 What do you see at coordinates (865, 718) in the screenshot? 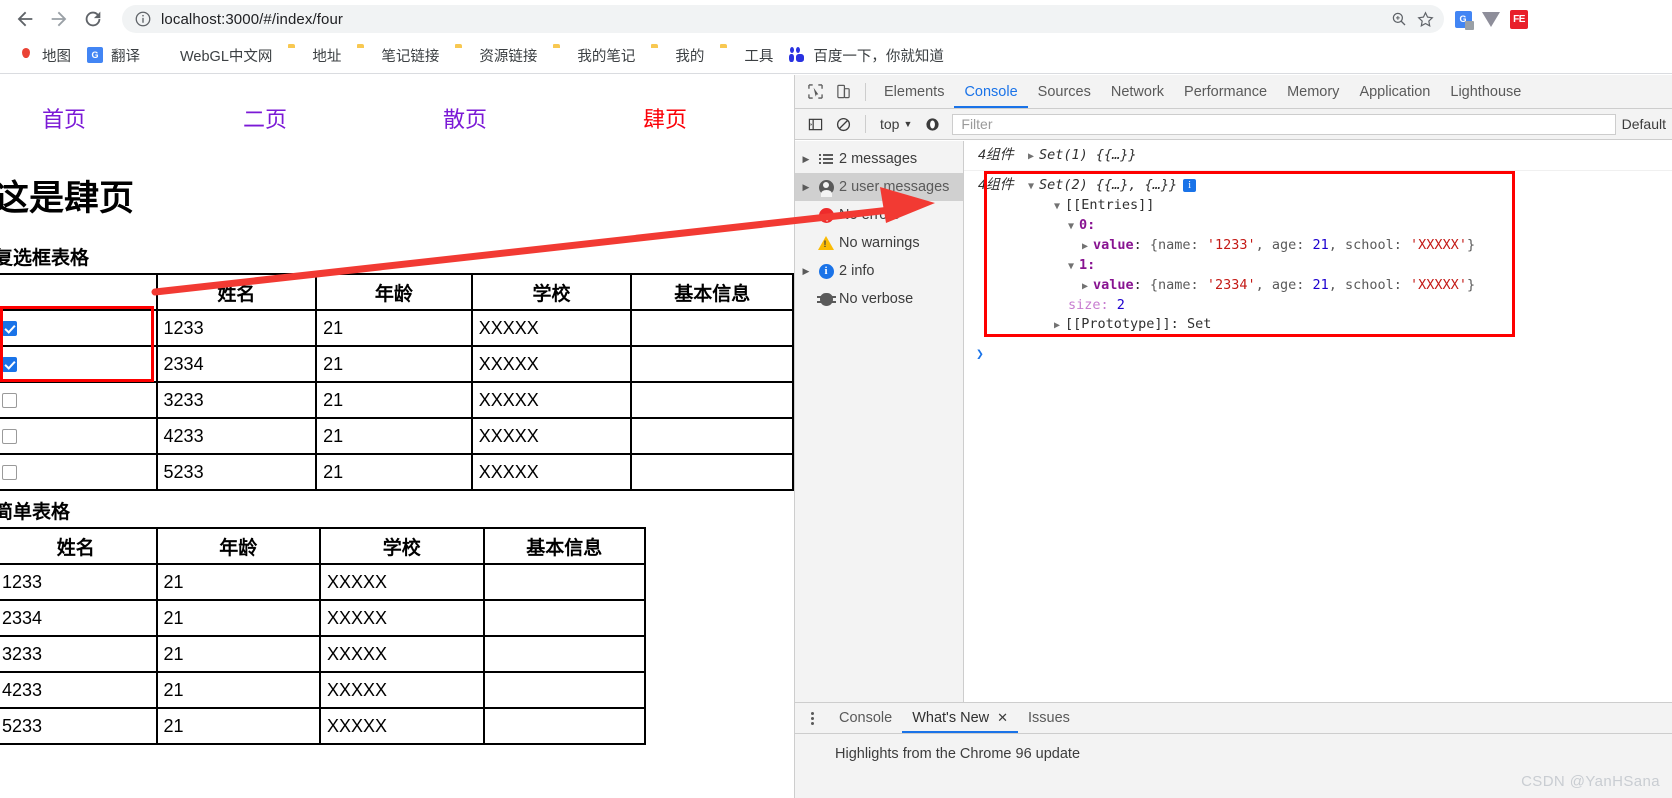
I see `drawer-tab-console: Console` at bounding box center [865, 718].